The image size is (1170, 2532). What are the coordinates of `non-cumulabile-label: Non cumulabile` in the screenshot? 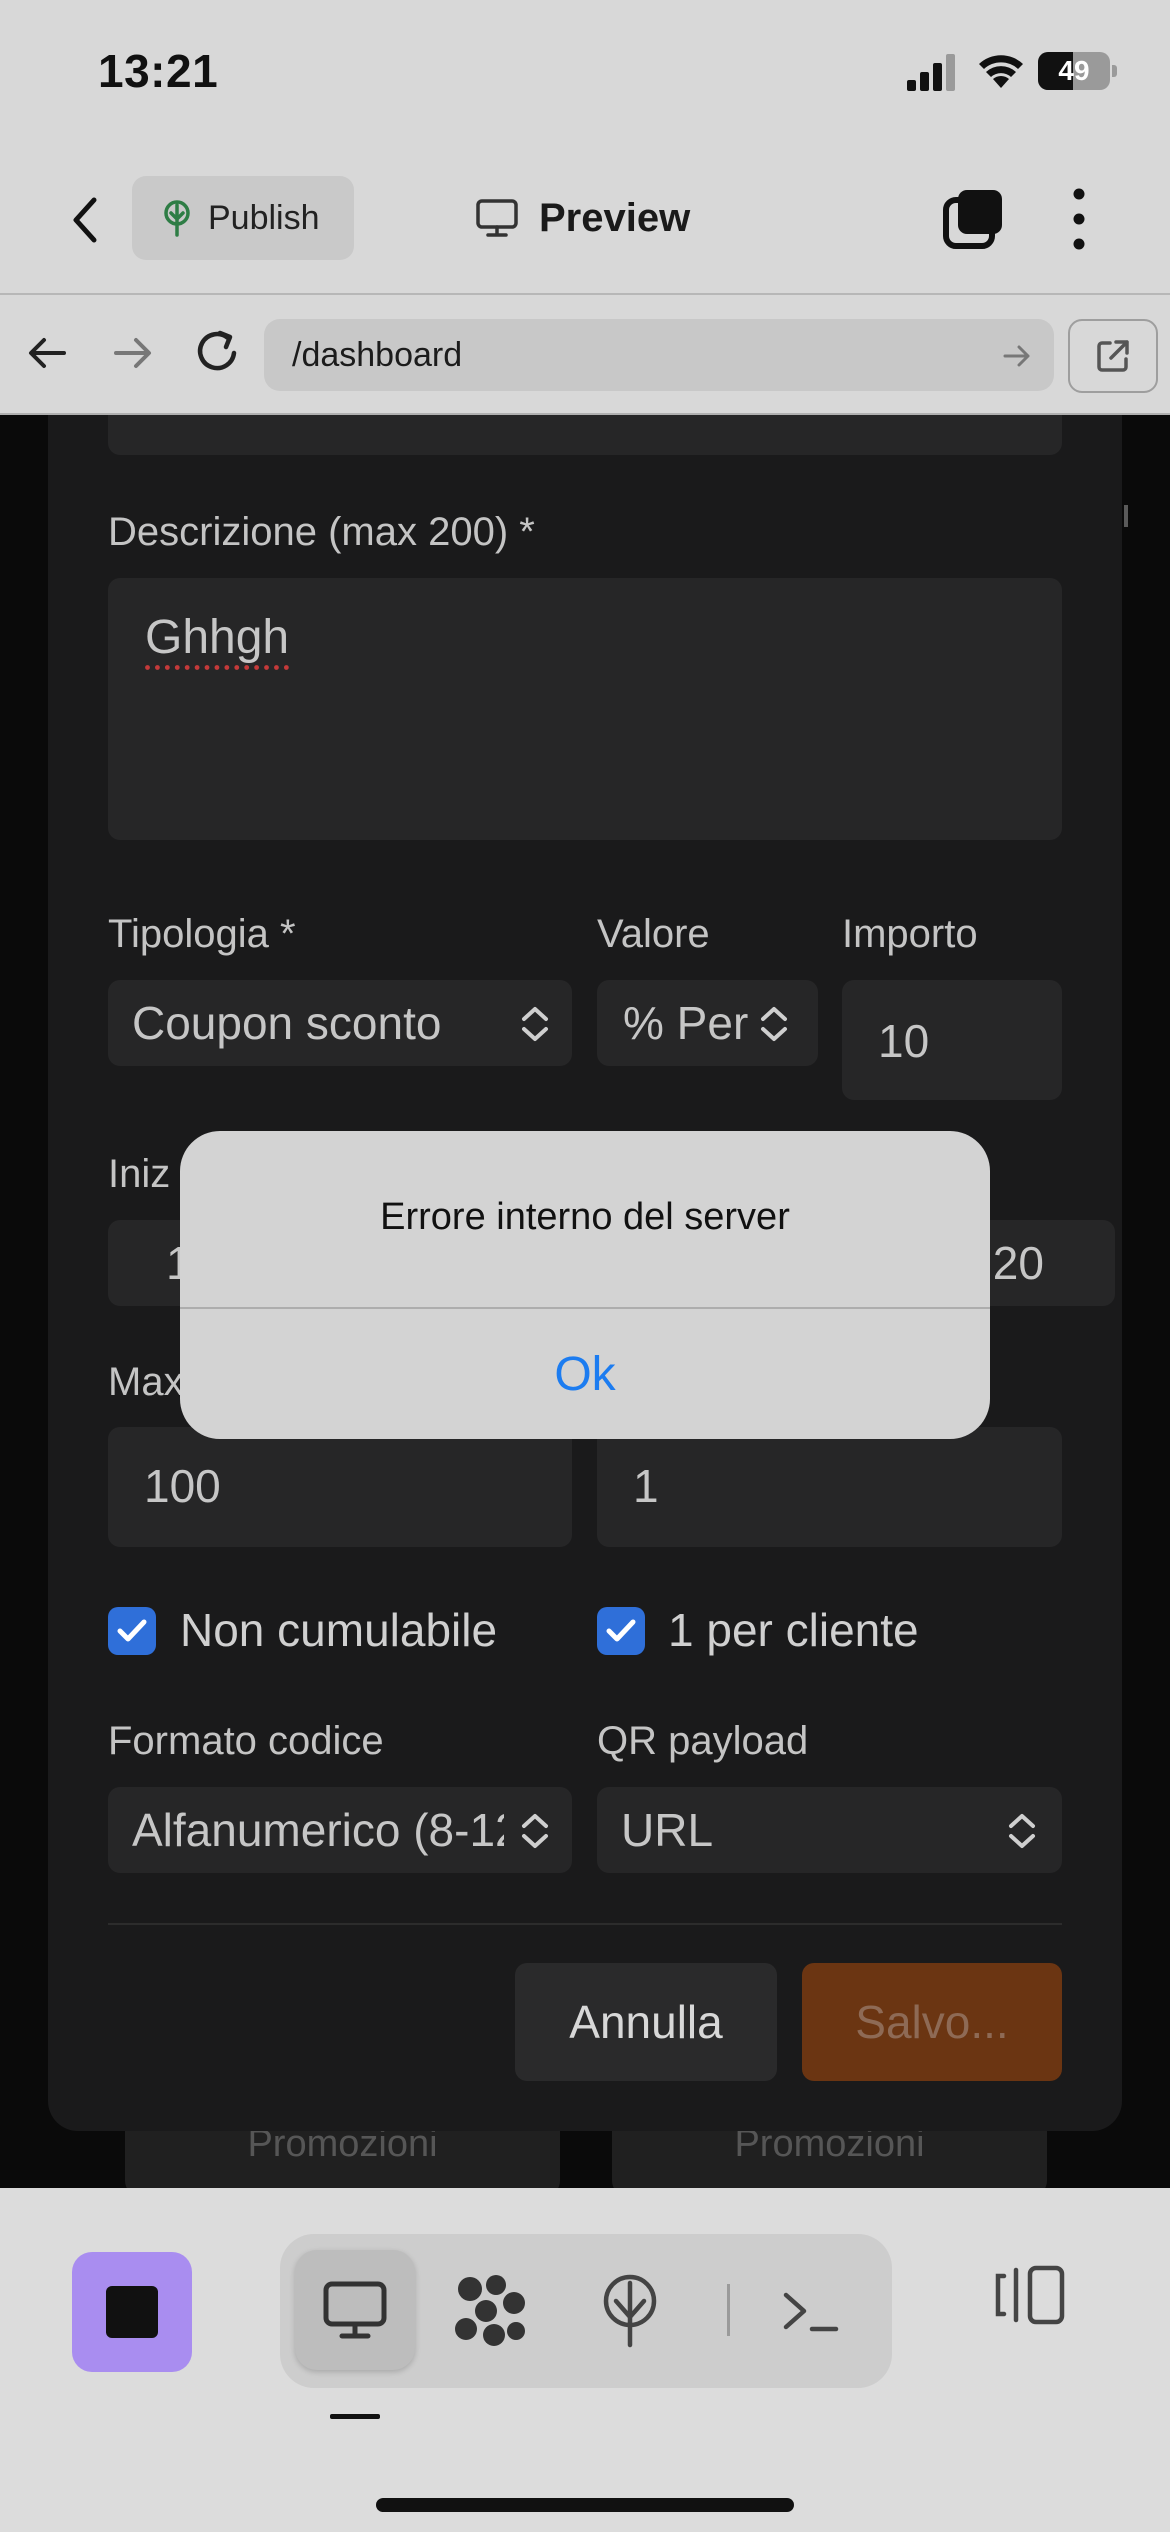 It's located at (339, 1630).